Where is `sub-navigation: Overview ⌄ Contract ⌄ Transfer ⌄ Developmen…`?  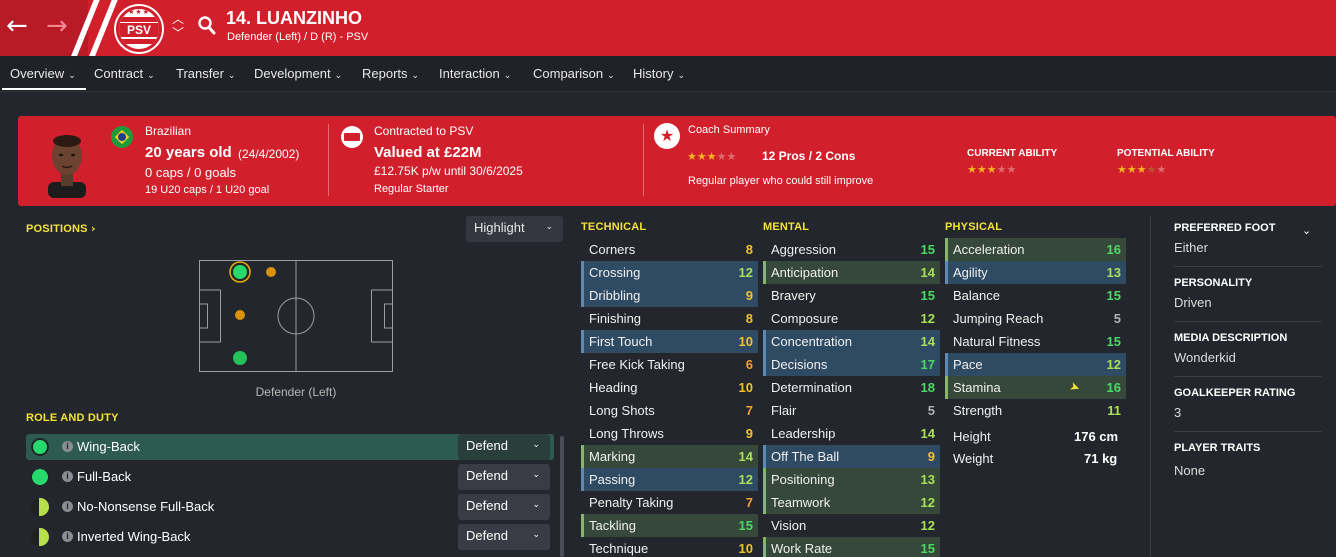 sub-navigation: Overview ⌄ Contract ⌄ Transfer ⌄ Developmen… is located at coordinates (668, 74).